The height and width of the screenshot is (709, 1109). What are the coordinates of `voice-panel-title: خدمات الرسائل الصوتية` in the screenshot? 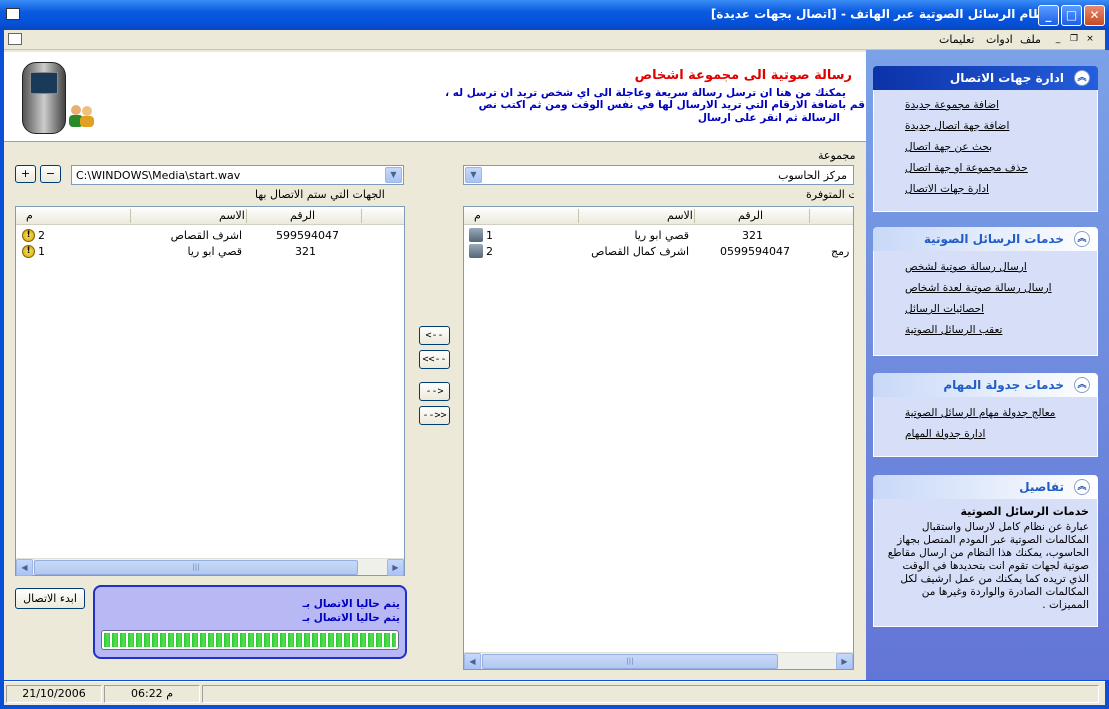 It's located at (993, 239).